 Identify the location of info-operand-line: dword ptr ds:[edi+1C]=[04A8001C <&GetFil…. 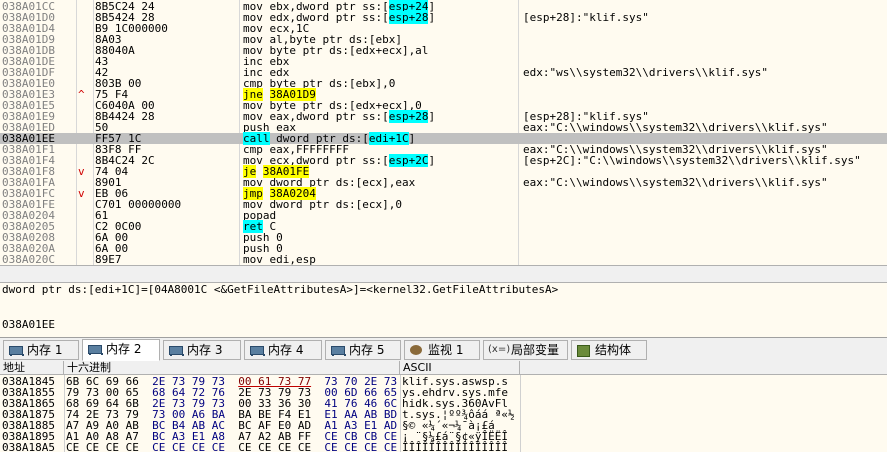
(280, 289).